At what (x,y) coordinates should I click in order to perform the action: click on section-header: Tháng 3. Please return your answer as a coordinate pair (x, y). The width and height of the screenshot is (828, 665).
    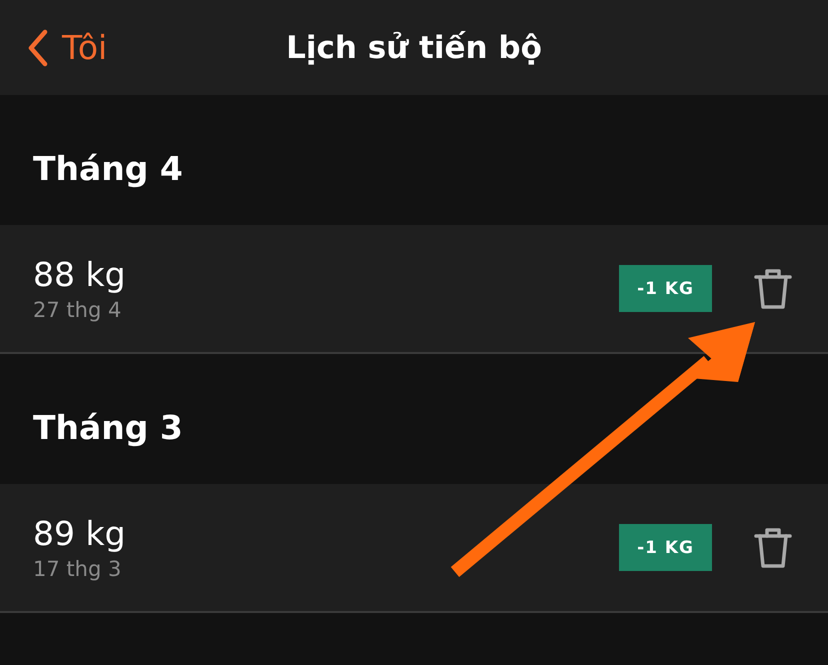
    Looking at the image, I should click on (108, 427).